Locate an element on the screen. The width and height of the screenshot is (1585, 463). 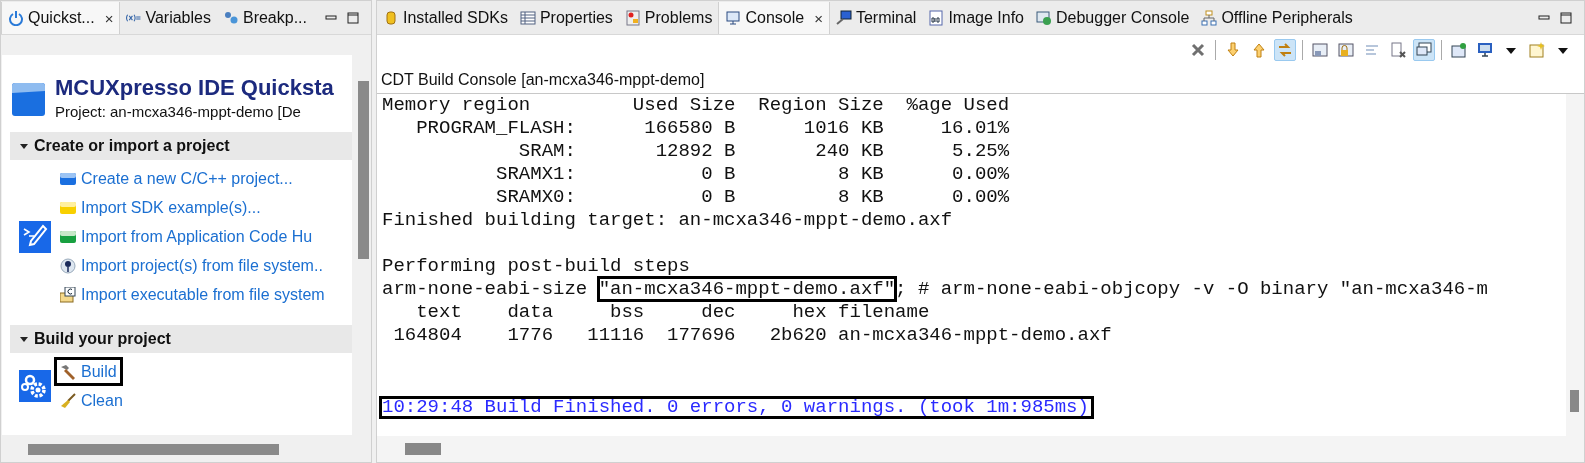
word-wrap-icon is located at coordinates (1372, 50).